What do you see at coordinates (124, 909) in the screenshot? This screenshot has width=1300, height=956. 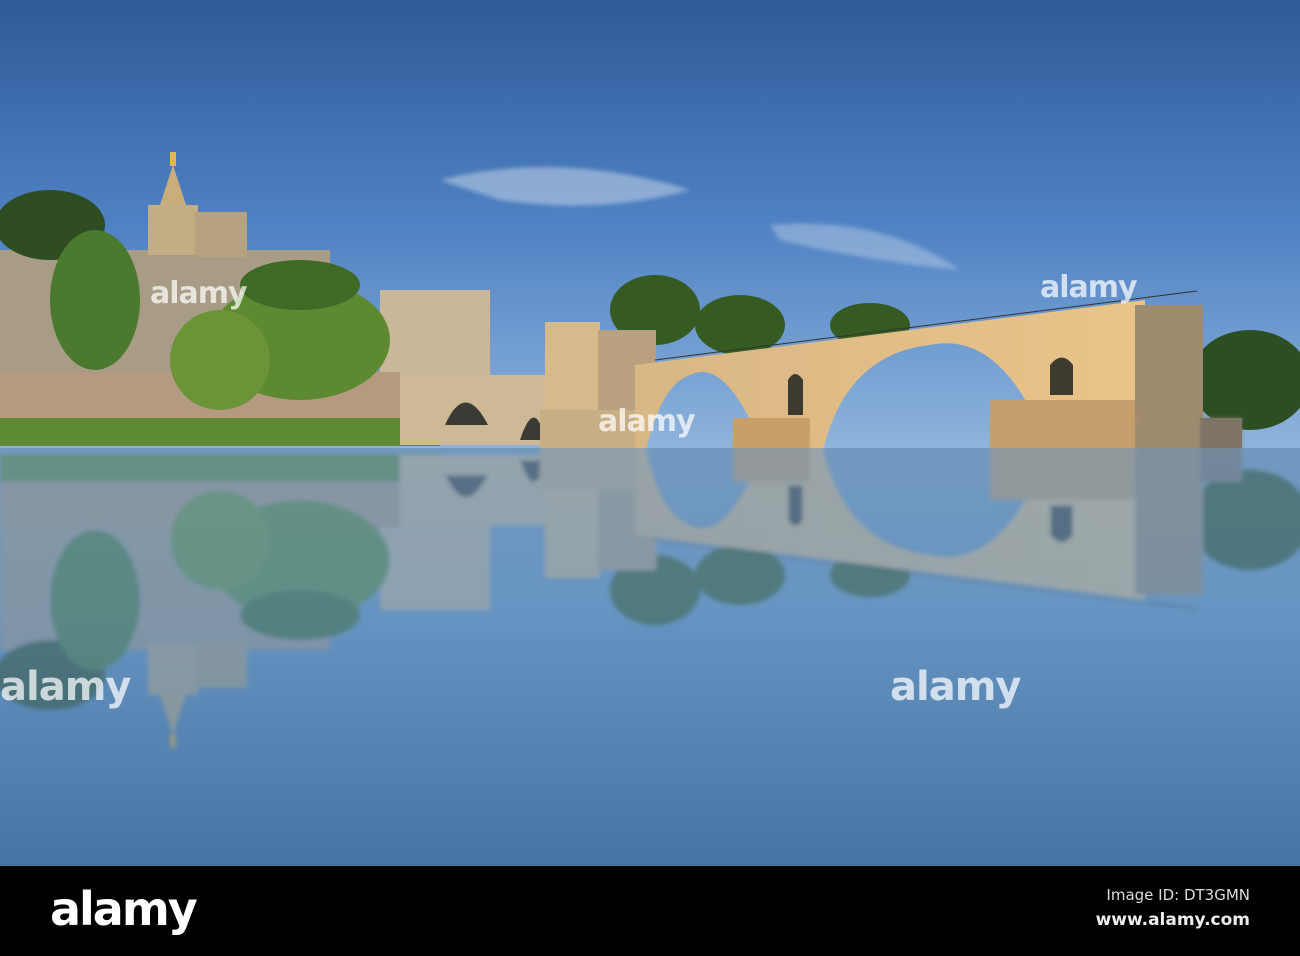 I see `alamy-logo: alamy` at bounding box center [124, 909].